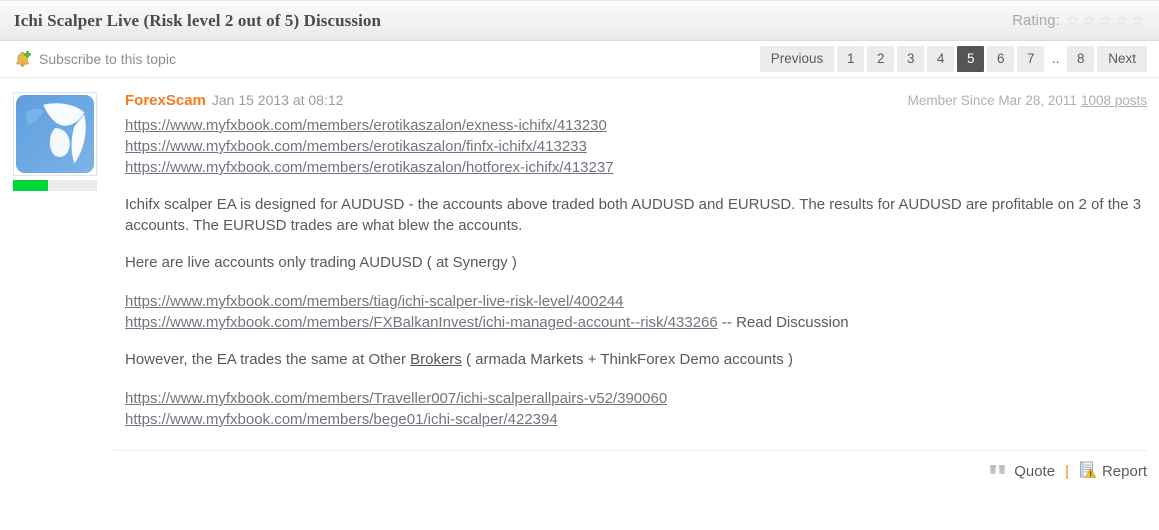 Image resolution: width=1159 pixels, height=530 pixels. I want to click on member-since-label: Member Since Mar 28, 2011, so click(992, 100).